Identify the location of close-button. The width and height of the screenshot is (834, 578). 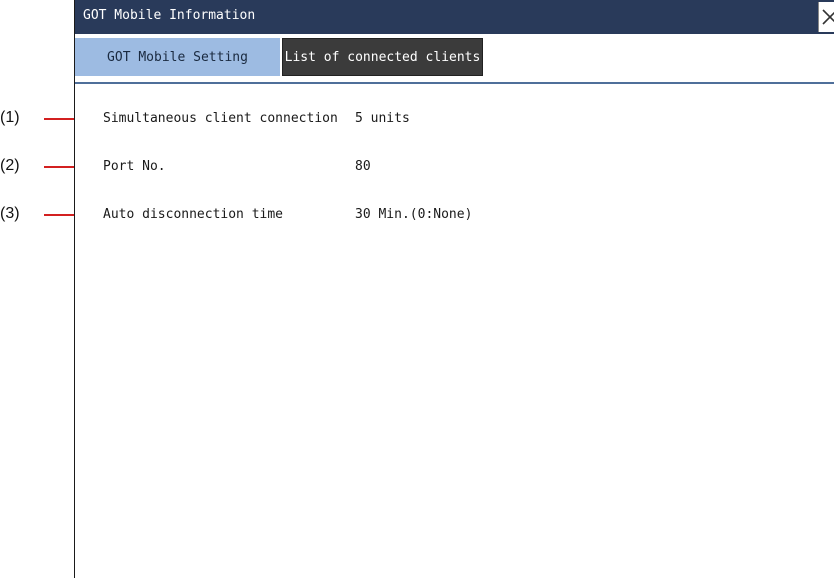
(826, 17).